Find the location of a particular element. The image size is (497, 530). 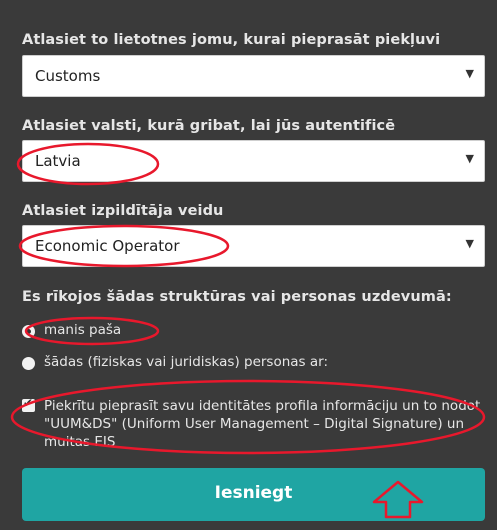

app-domain-select: Customs ▼ is located at coordinates (253, 76).